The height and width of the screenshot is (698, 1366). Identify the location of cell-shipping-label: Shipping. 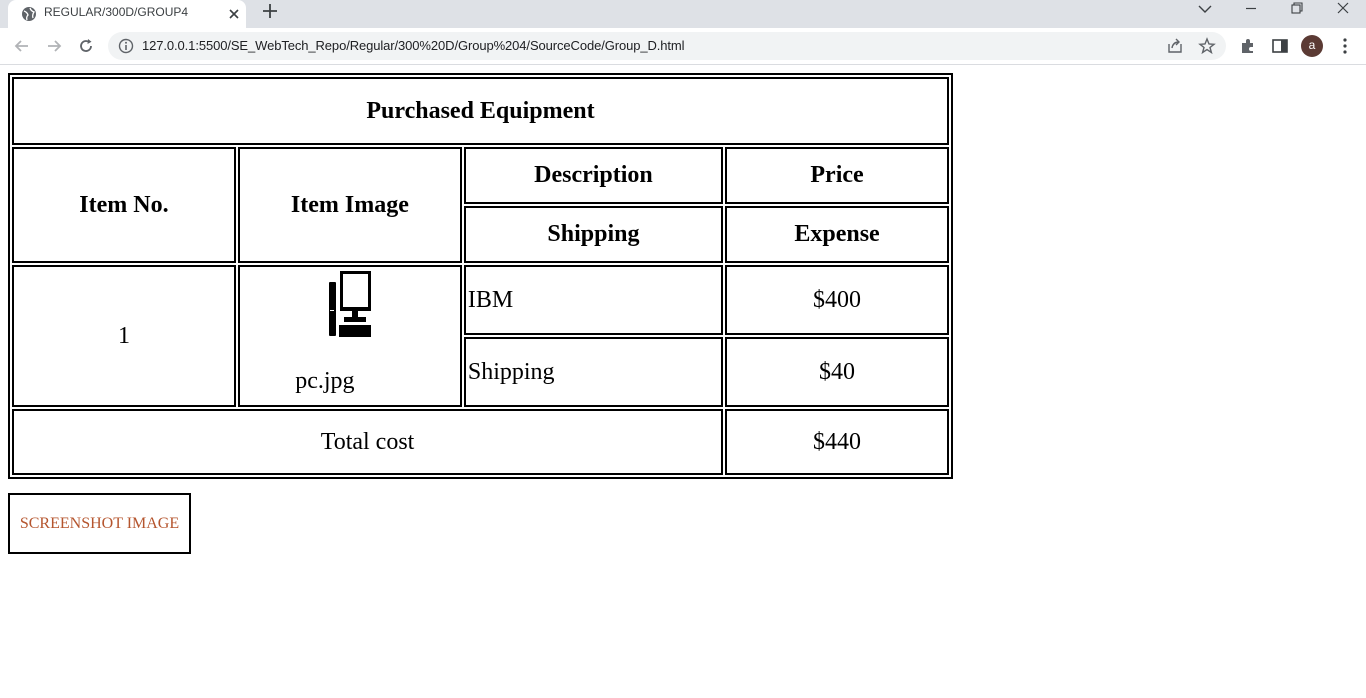
(593, 372).